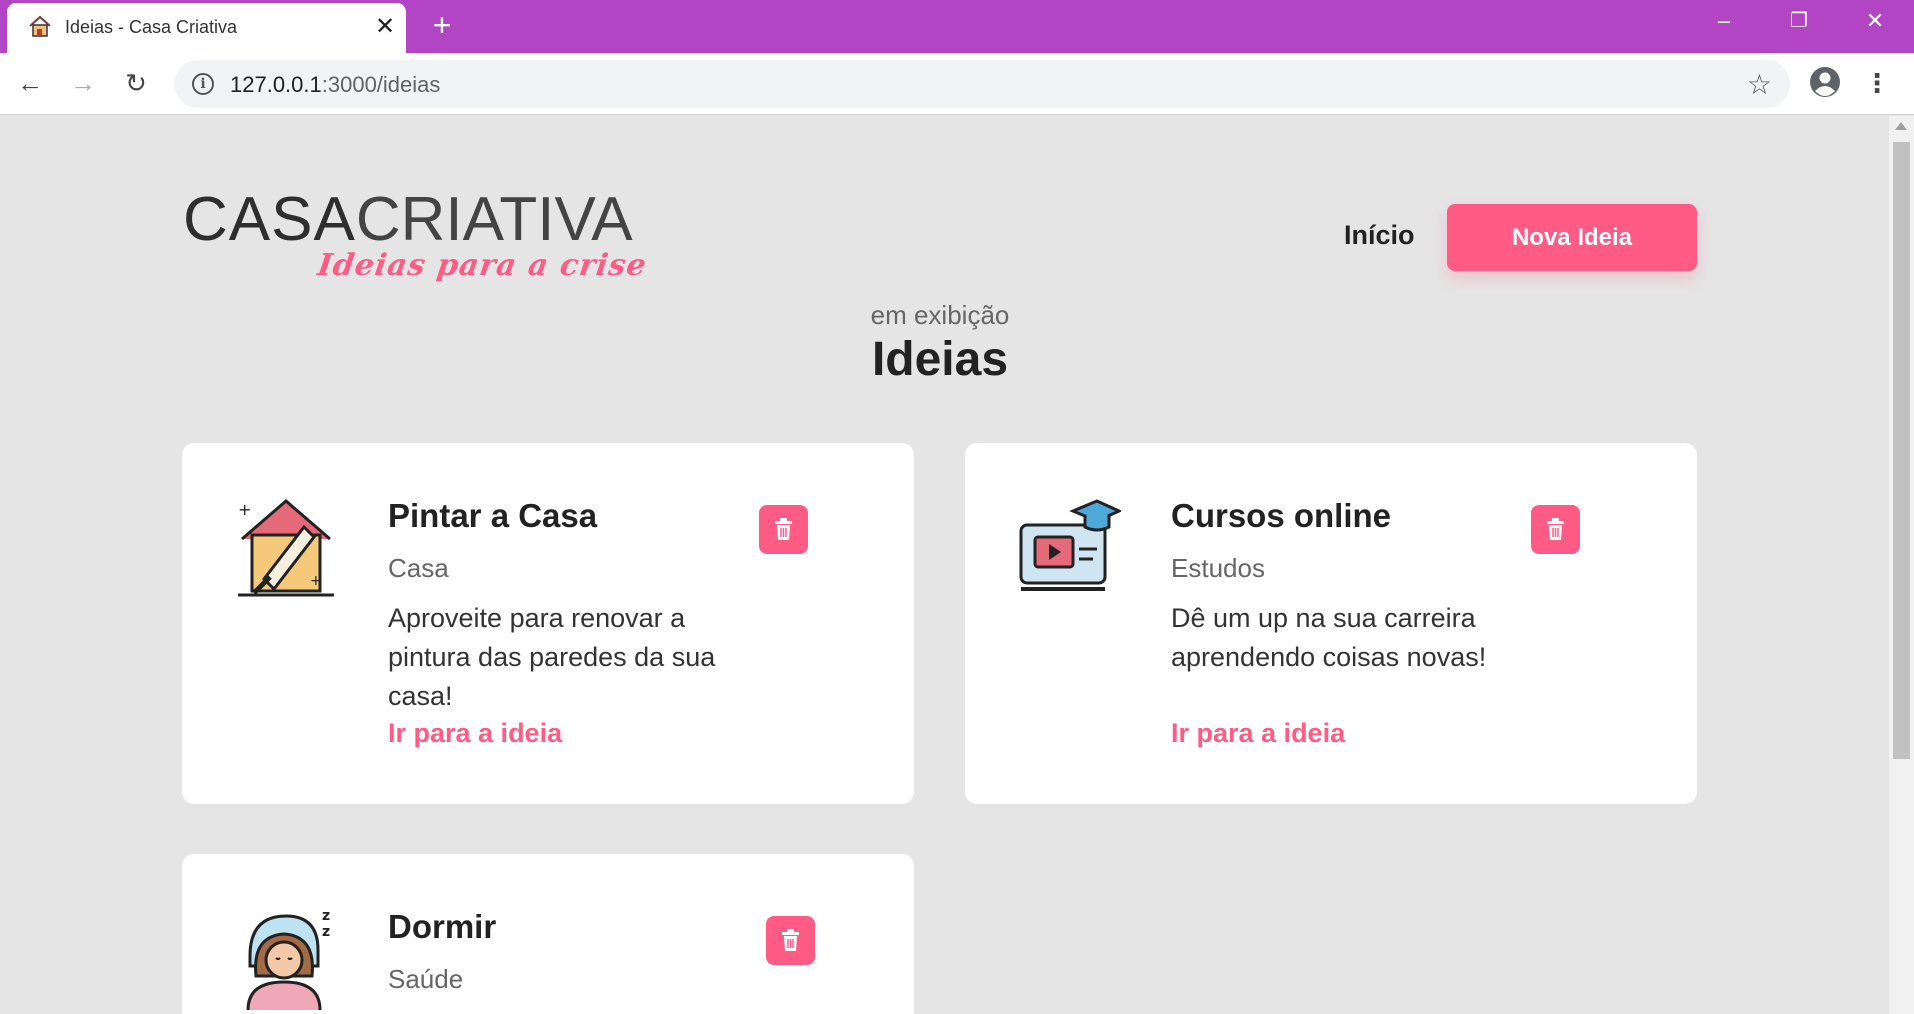 The image size is (1914, 1014). Describe the element at coordinates (442, 926) in the screenshot. I see `idea-title: Dormir` at that location.